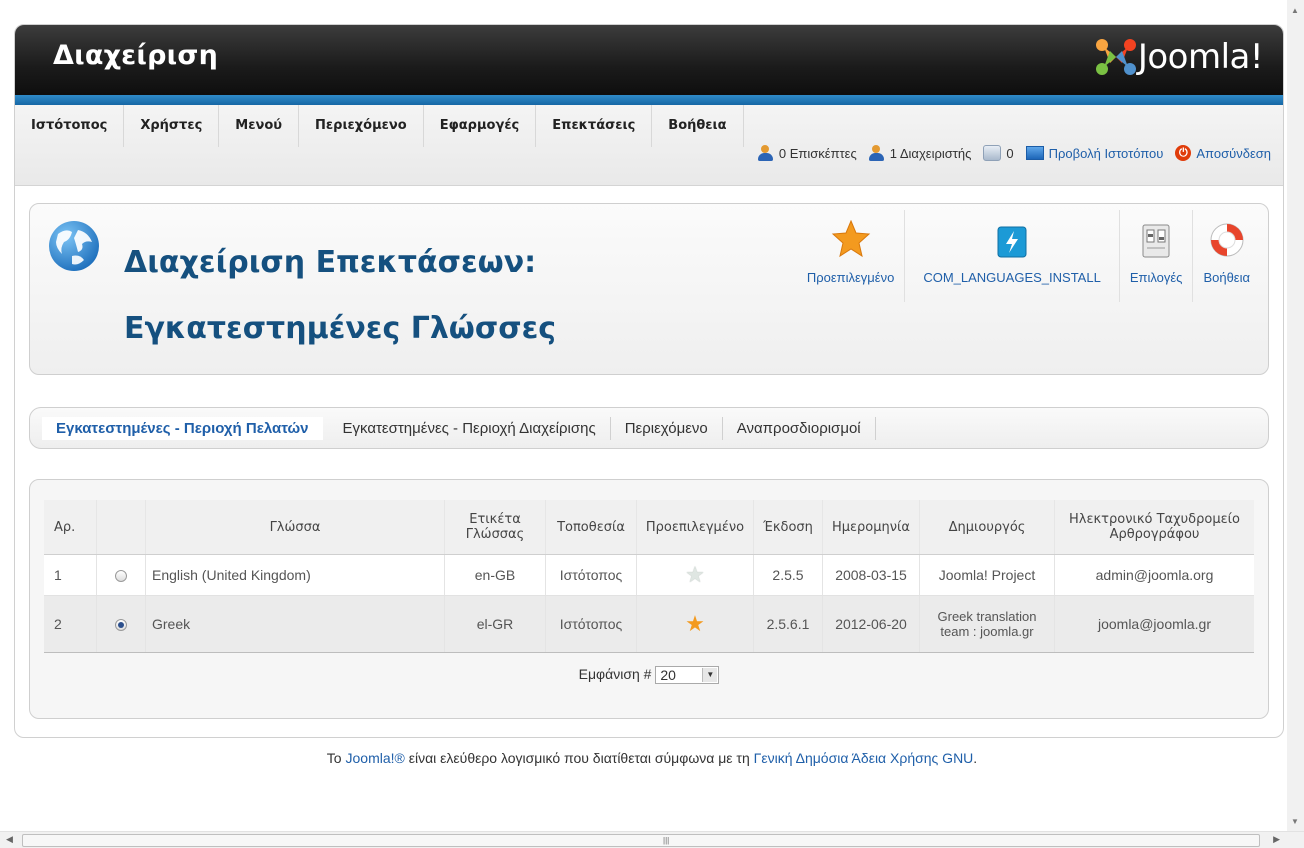 The height and width of the screenshot is (848, 1304). I want to click on row-num: 2, so click(70, 624).